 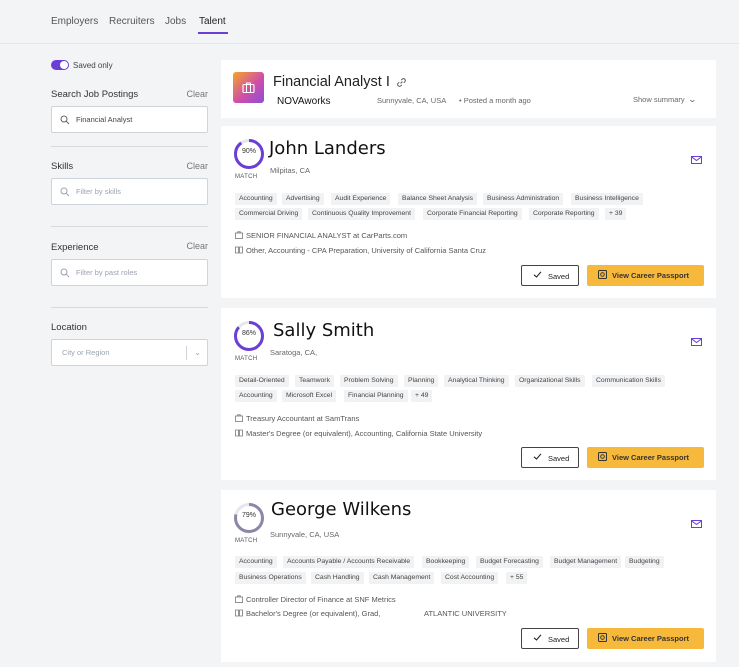 What do you see at coordinates (446, 562) in the screenshot?
I see `skill-chip: Bookkeeping` at bounding box center [446, 562].